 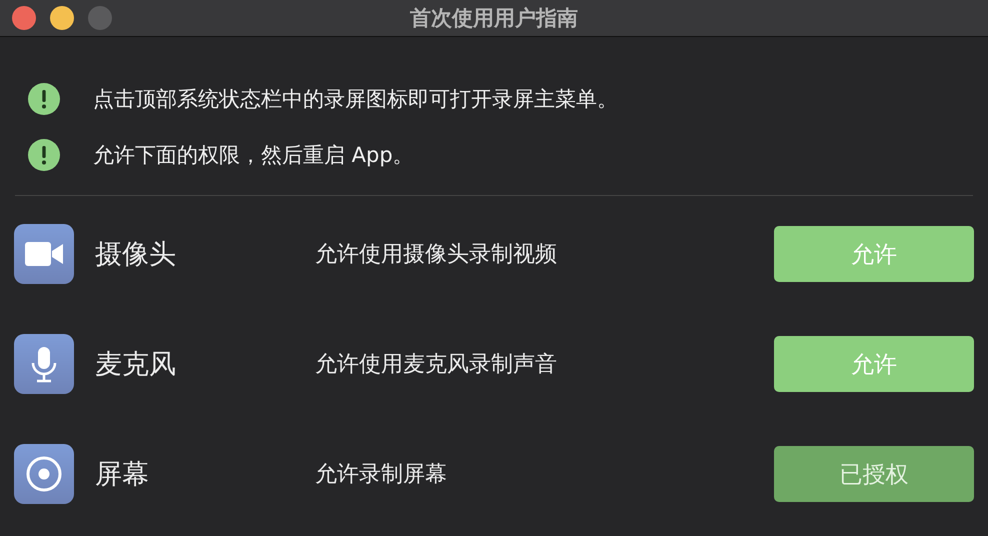 I want to click on note-text: 允许下面的权限，然后重启 App。, so click(x=253, y=155).